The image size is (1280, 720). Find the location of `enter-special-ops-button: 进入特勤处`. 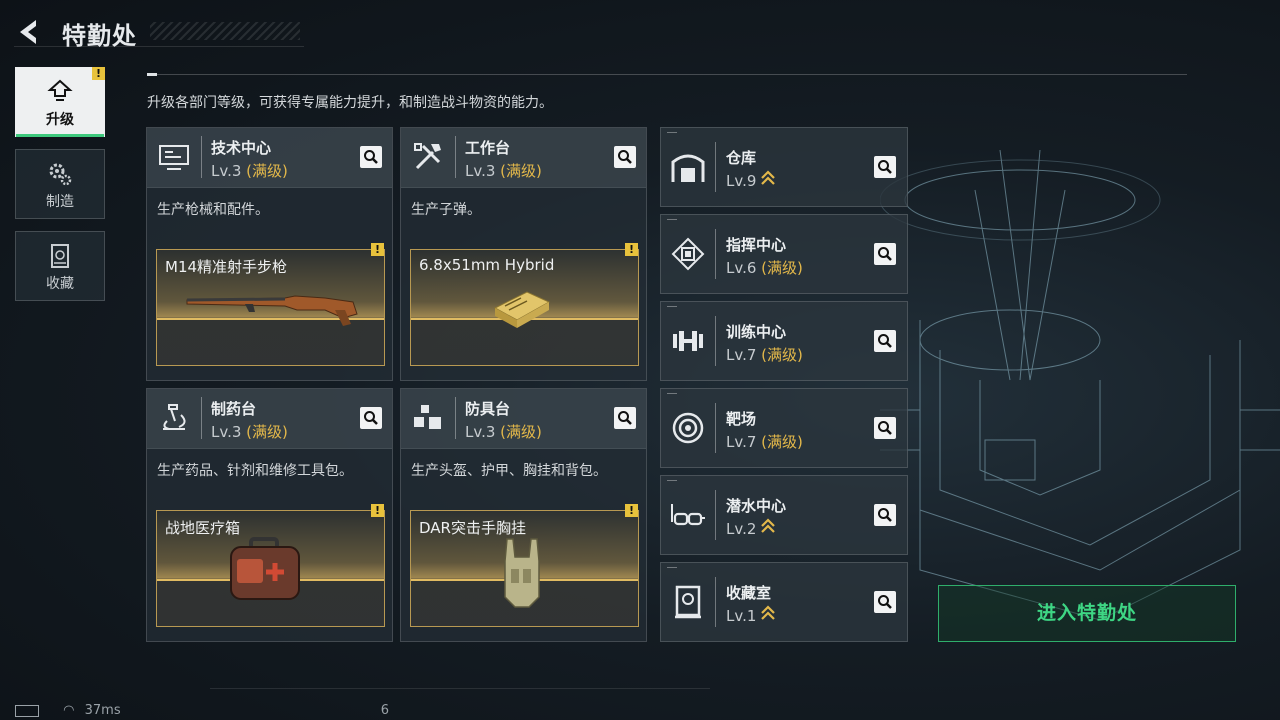

enter-special-ops-button: 进入特勤处 is located at coordinates (1087, 613).